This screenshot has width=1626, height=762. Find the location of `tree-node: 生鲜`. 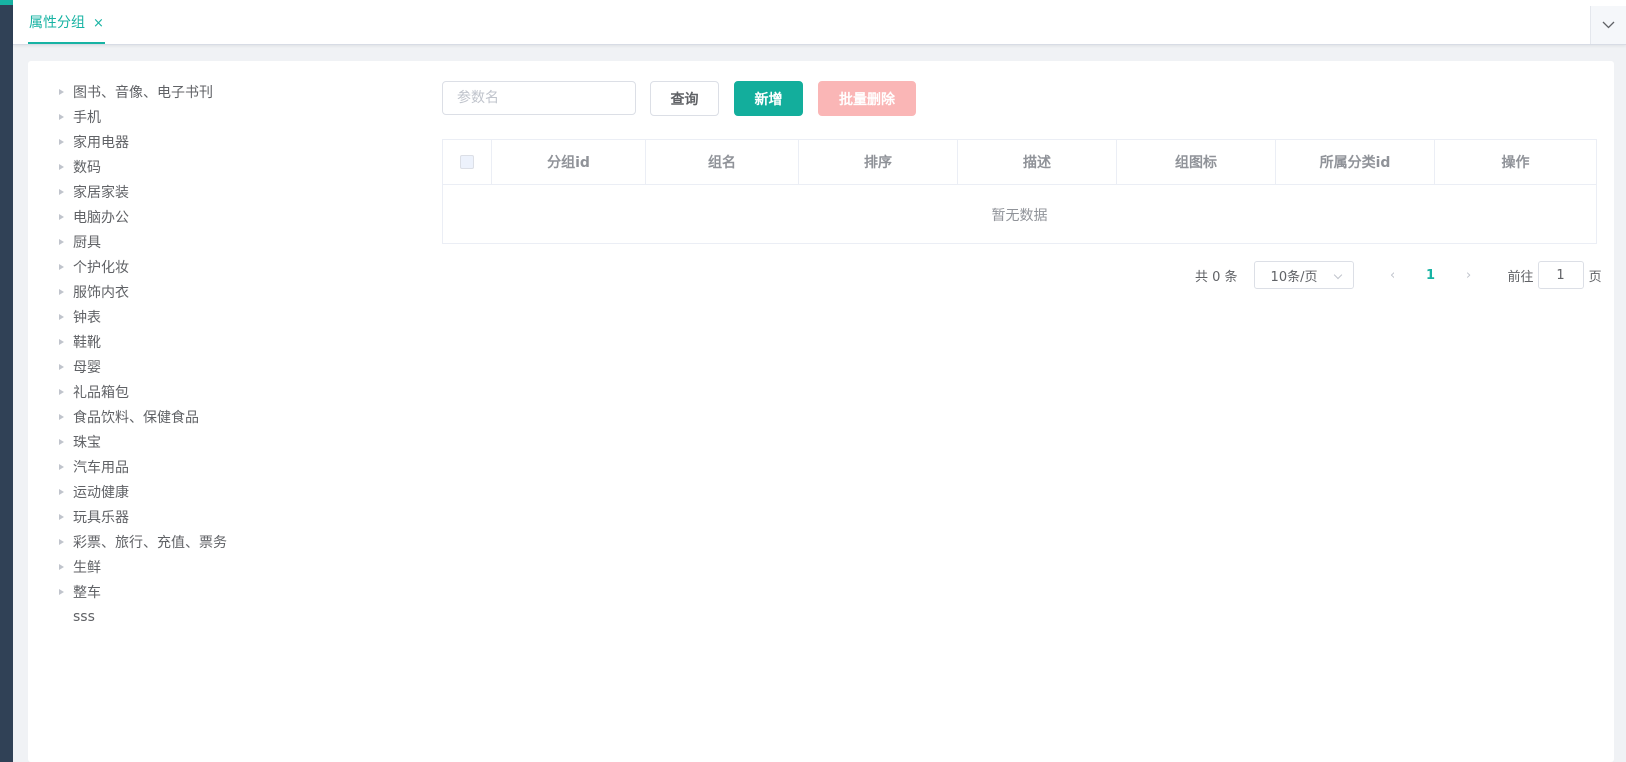

tree-node: 生鲜 is located at coordinates (236, 566).